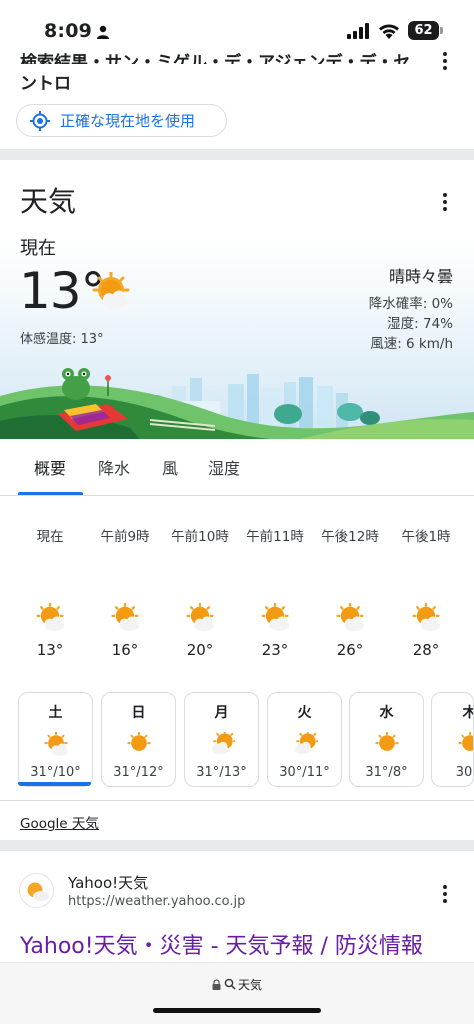 The image size is (474, 1024). I want to click on daily-forecast-card: 水 31°/8°, so click(386, 739).